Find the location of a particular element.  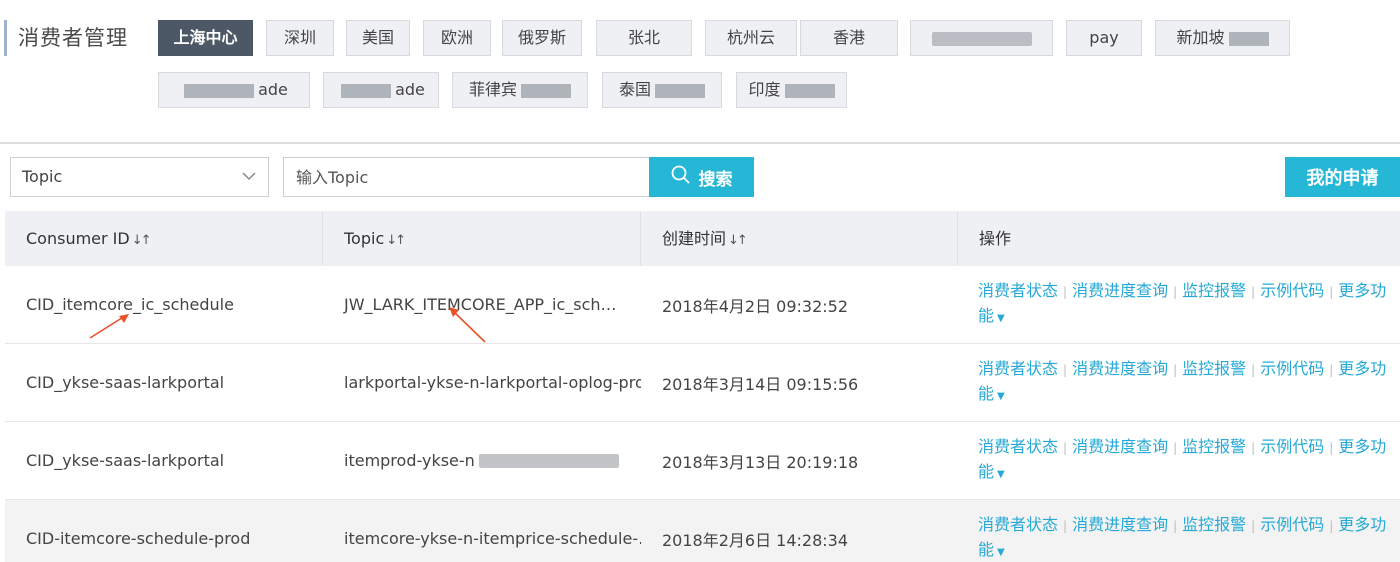

column-header-actions: 操作 is located at coordinates (1179, 238).